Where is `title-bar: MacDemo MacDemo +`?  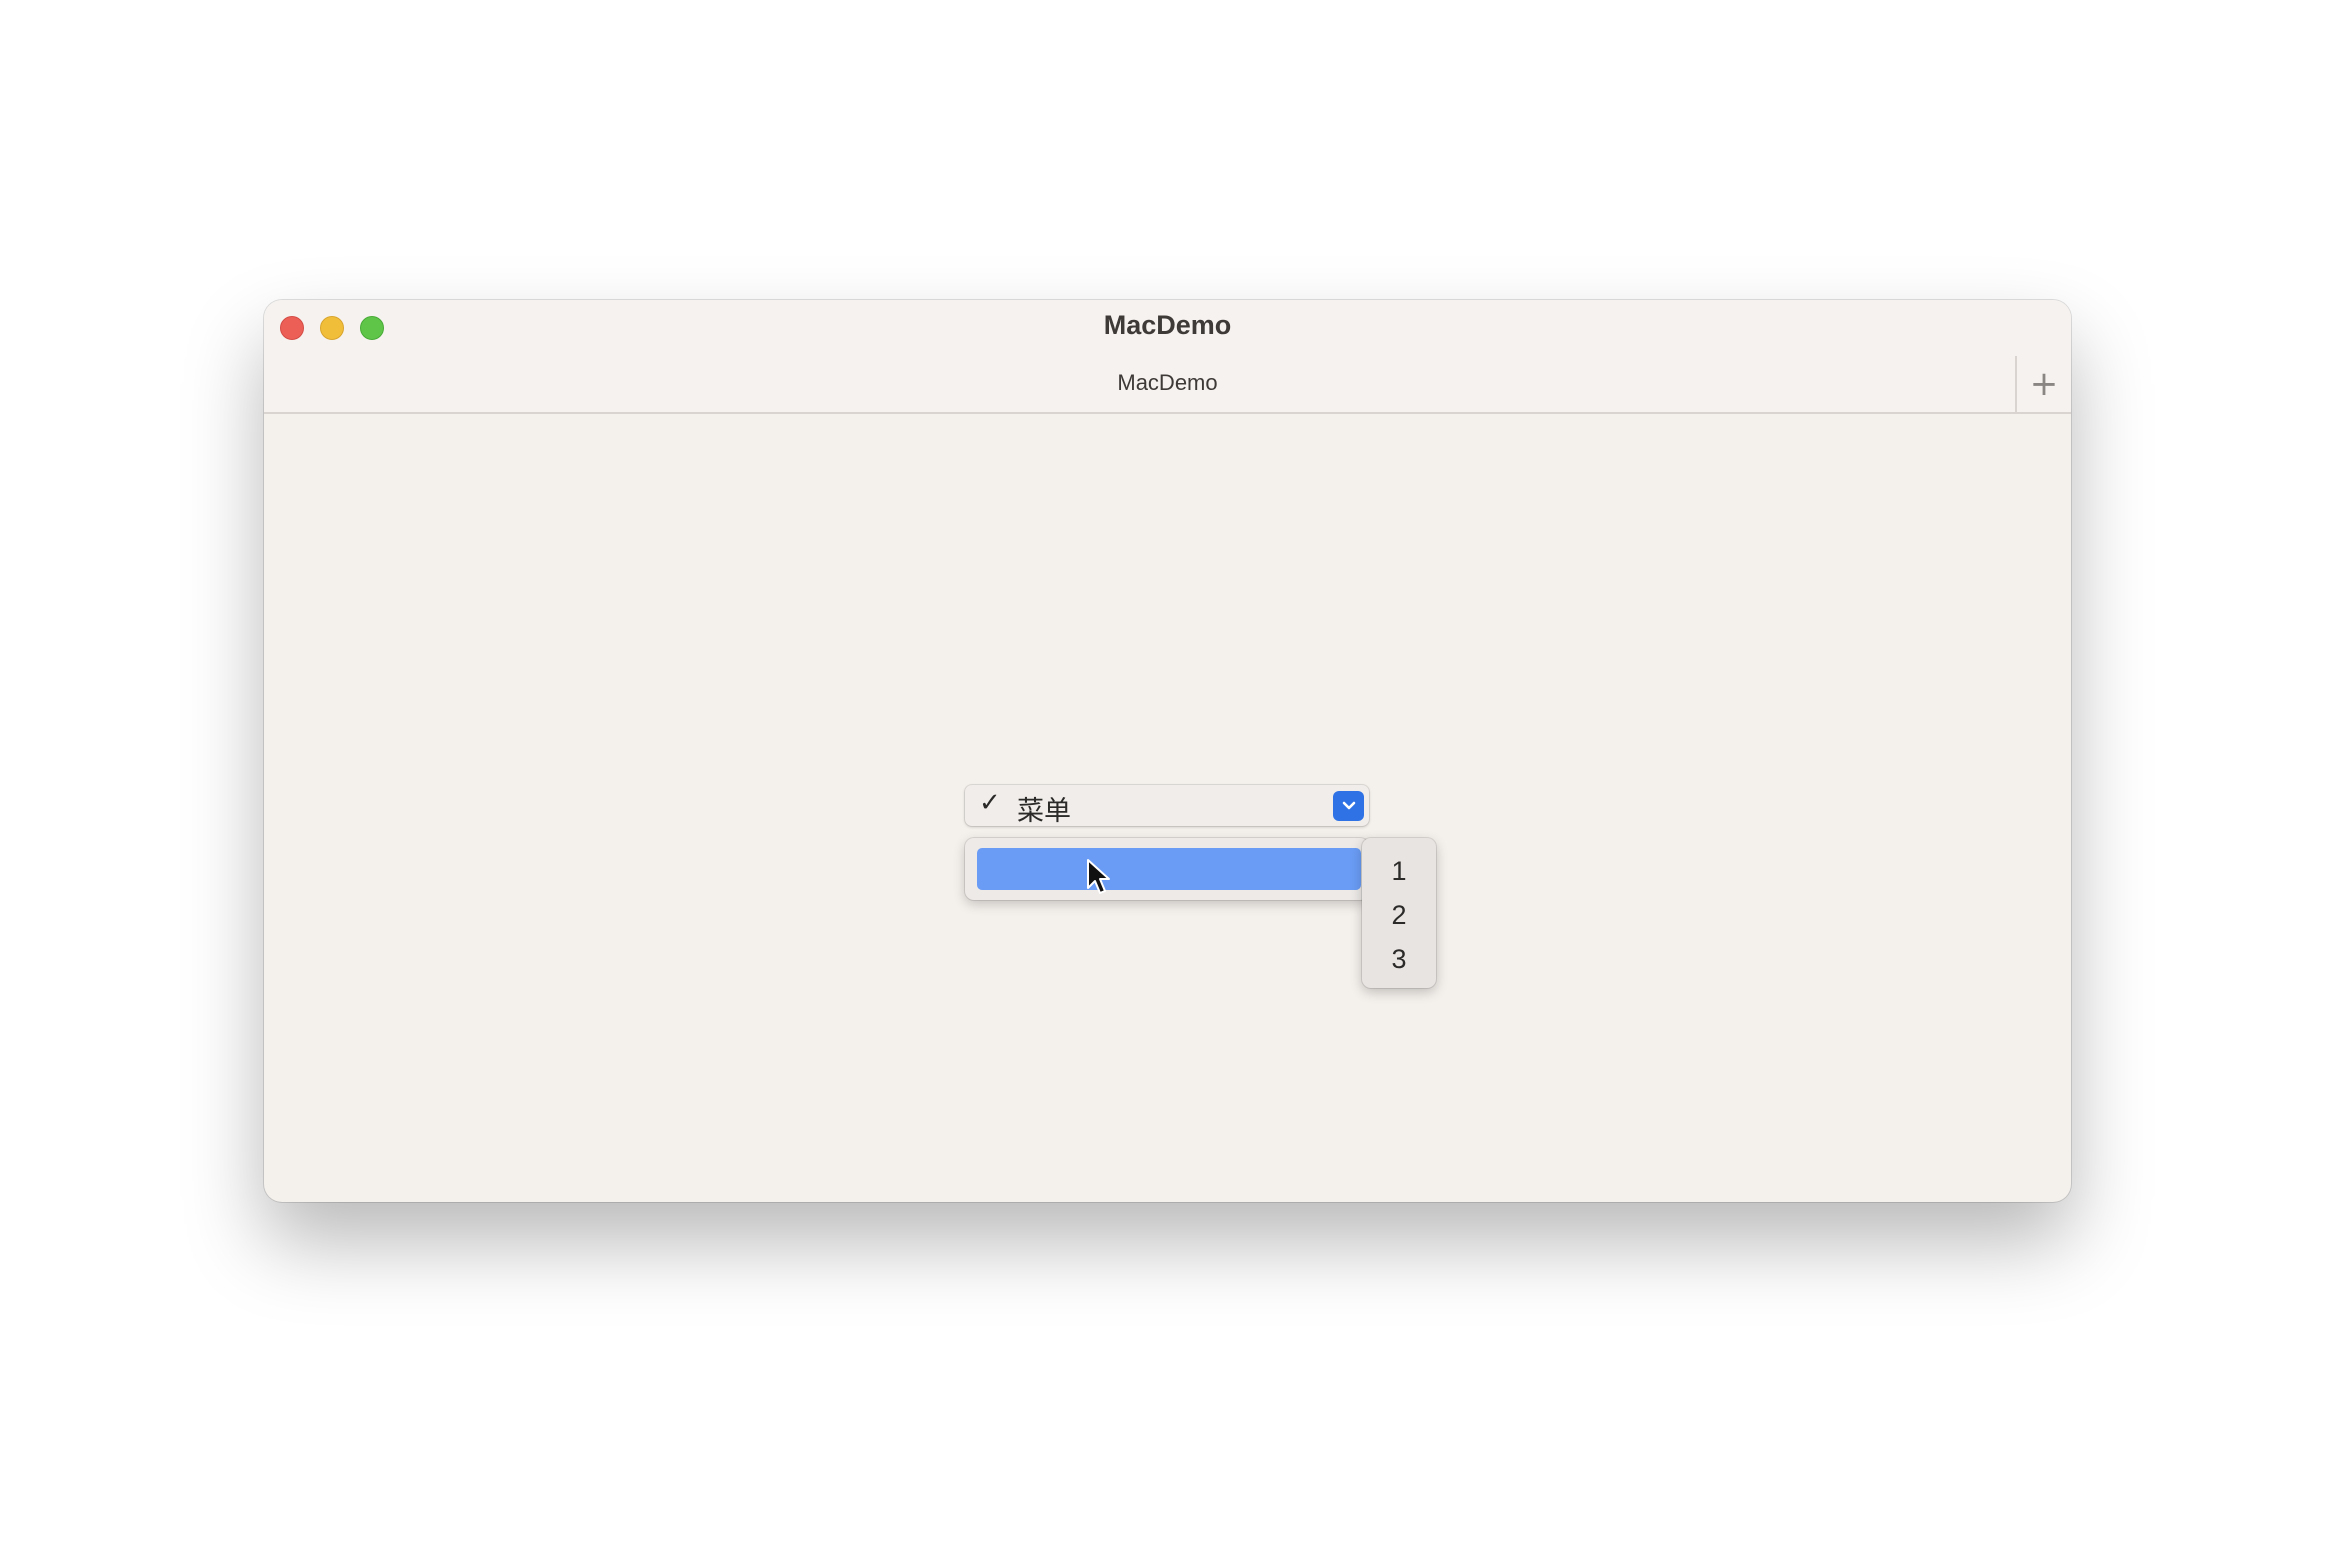 title-bar: MacDemo MacDemo + is located at coordinates (1167, 357).